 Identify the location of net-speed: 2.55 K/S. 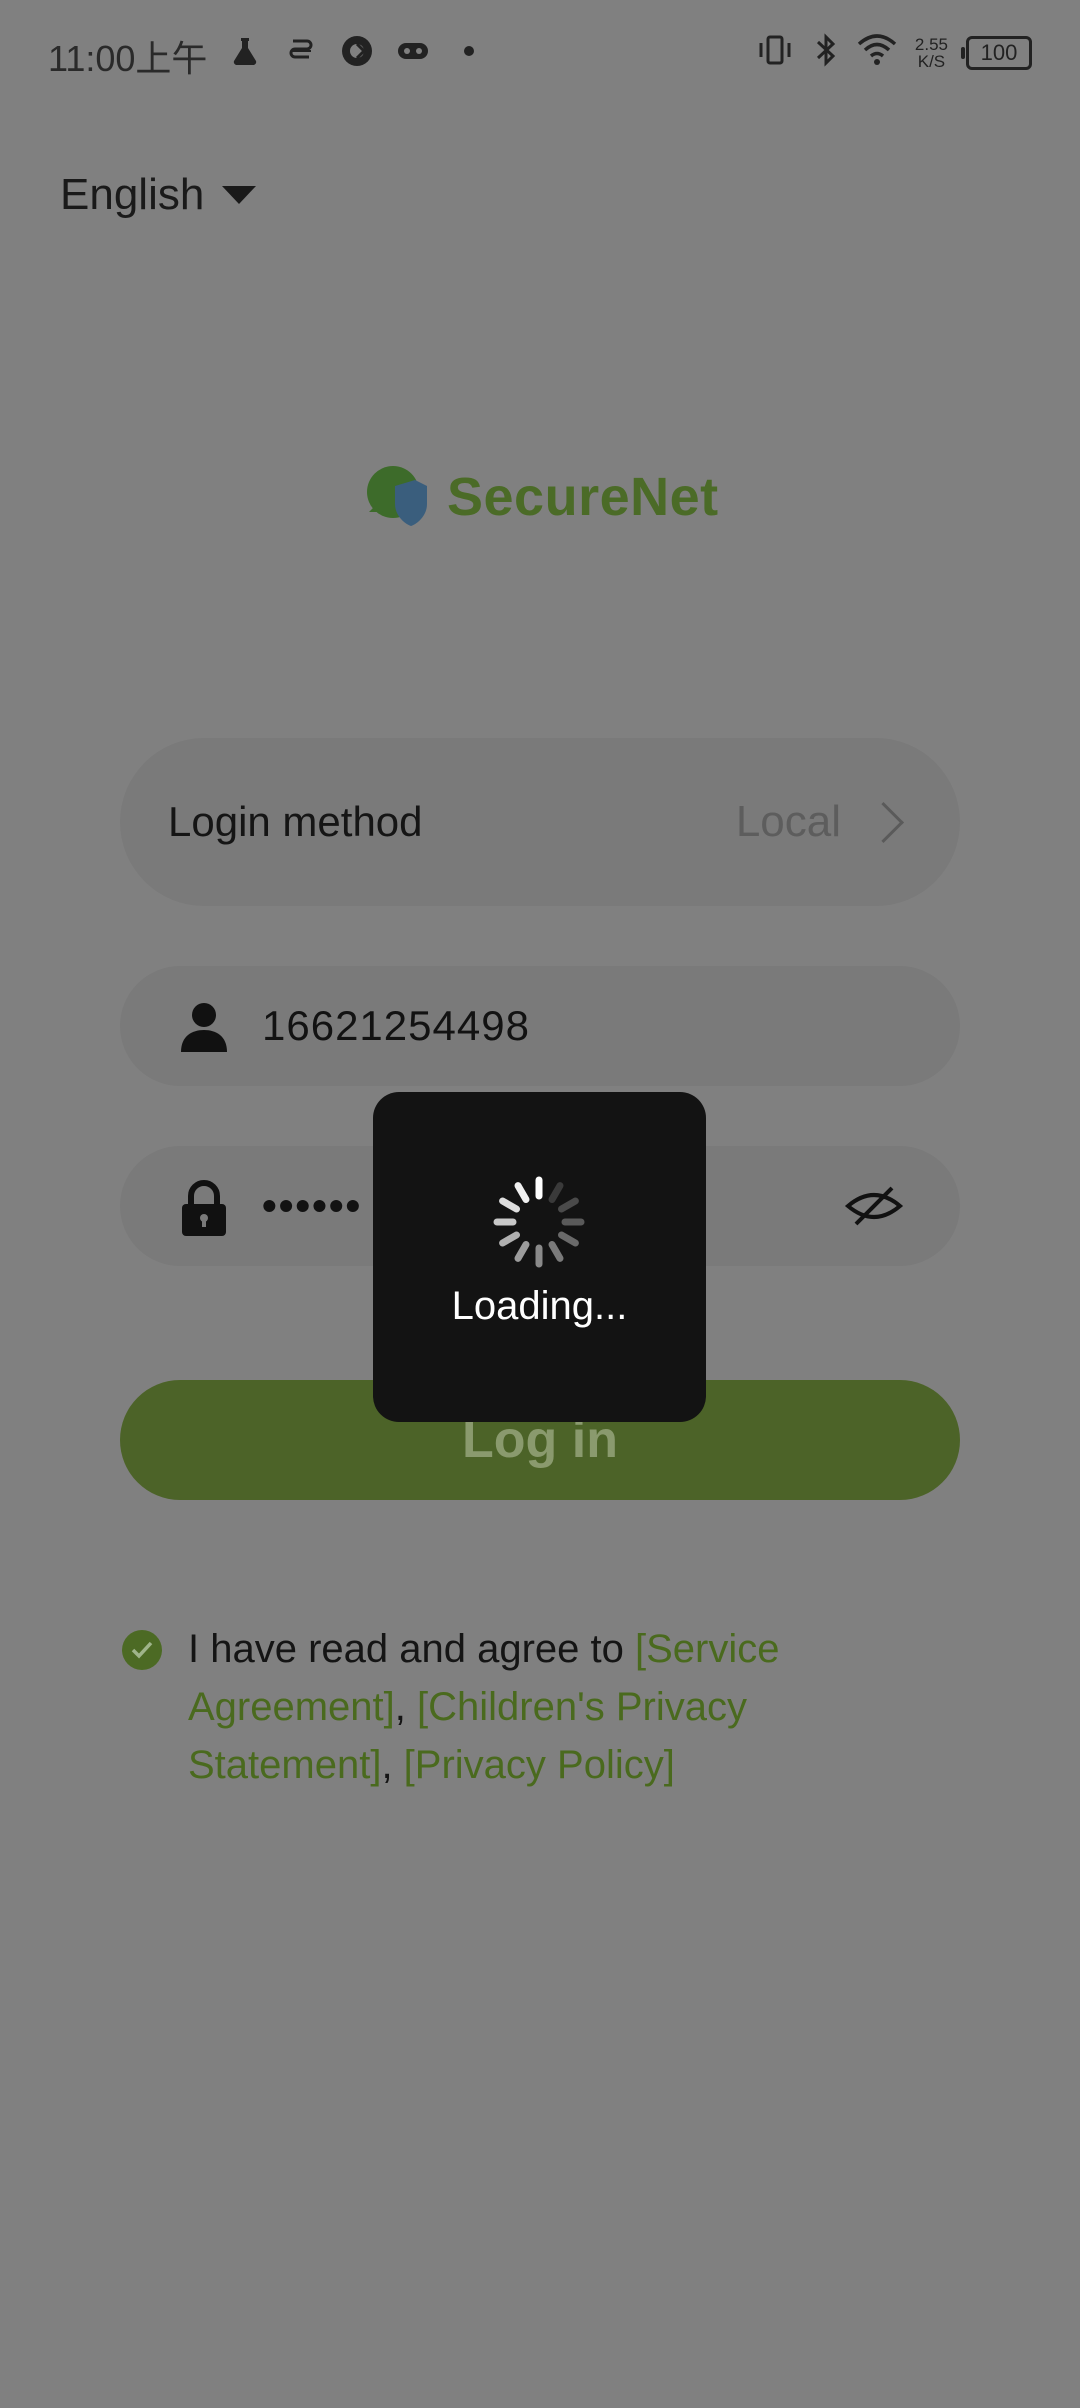
(931, 52).